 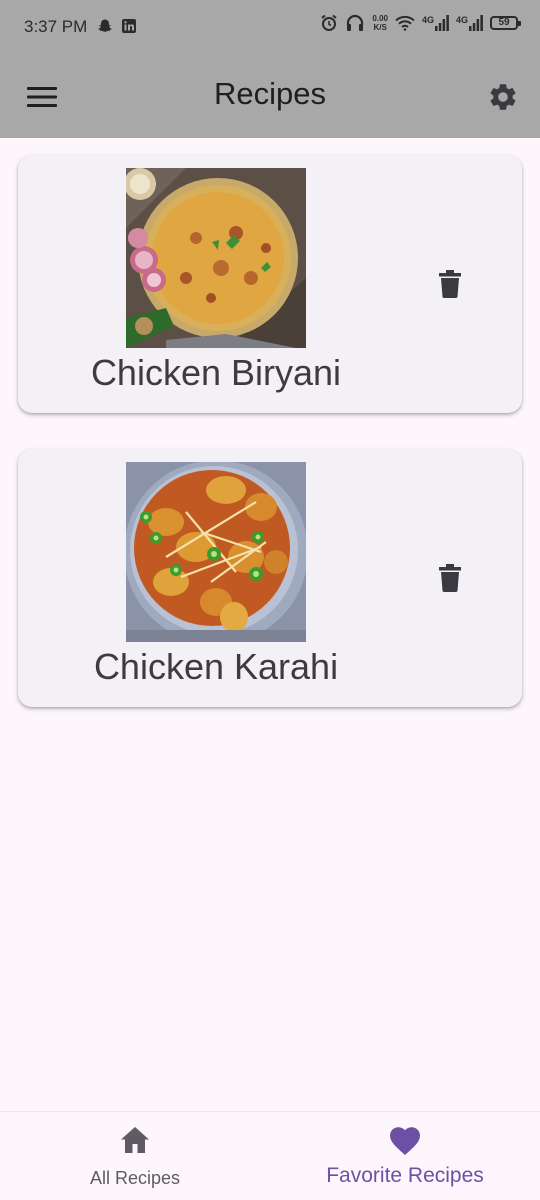 What do you see at coordinates (329, 22) in the screenshot?
I see `alarm-icon` at bounding box center [329, 22].